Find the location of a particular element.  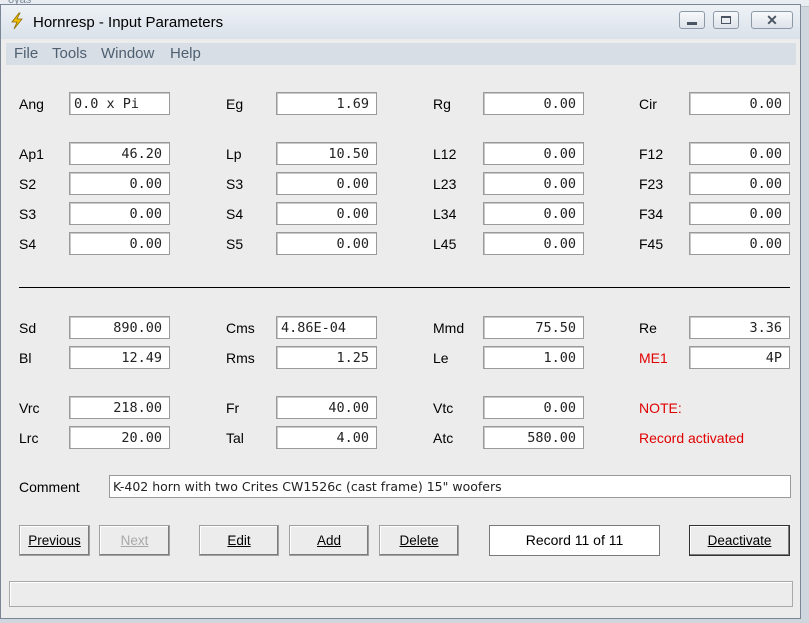

label-s2: S2 is located at coordinates (28, 184).